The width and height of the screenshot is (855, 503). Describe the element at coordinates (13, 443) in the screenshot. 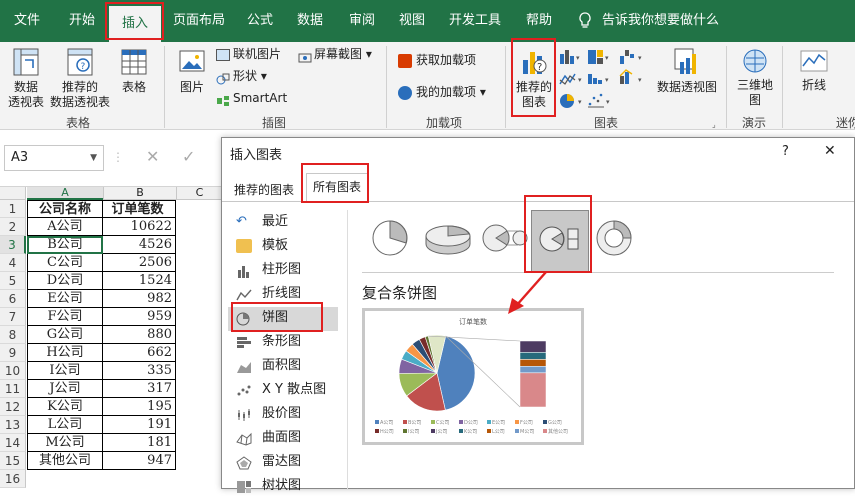

I see `row-header: 14` at that location.